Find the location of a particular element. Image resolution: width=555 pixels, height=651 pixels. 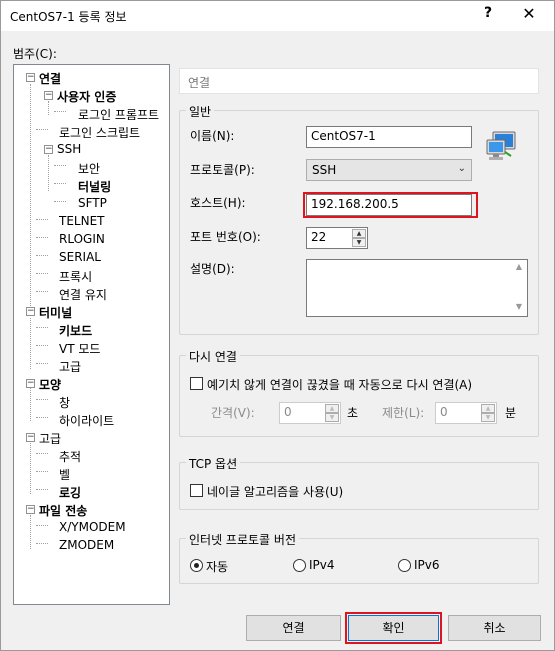

tree-item-rlogin: RLOGIN is located at coordinates (82, 239).